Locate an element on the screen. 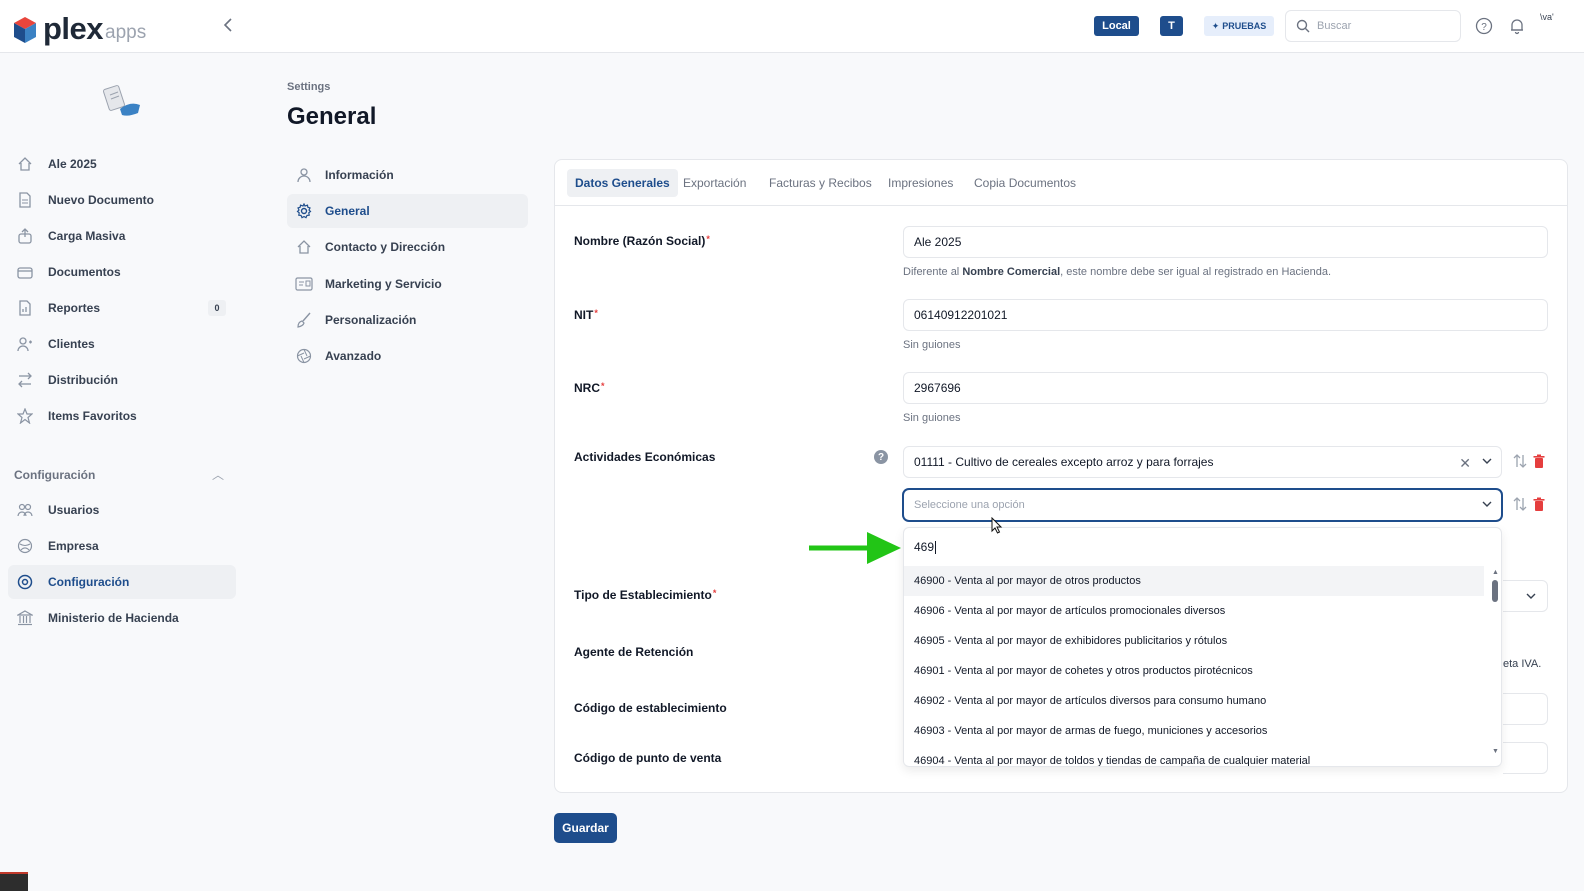  recording-widget is located at coordinates (14, 881).